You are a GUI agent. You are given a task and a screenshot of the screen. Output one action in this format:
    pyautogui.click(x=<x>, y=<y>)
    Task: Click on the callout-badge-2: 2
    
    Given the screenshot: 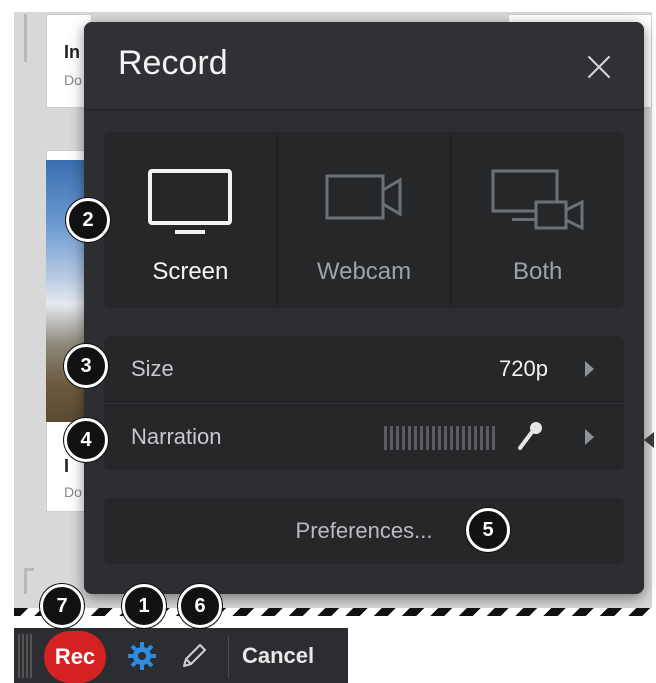 What is the action you would take?
    pyautogui.click(x=88, y=220)
    